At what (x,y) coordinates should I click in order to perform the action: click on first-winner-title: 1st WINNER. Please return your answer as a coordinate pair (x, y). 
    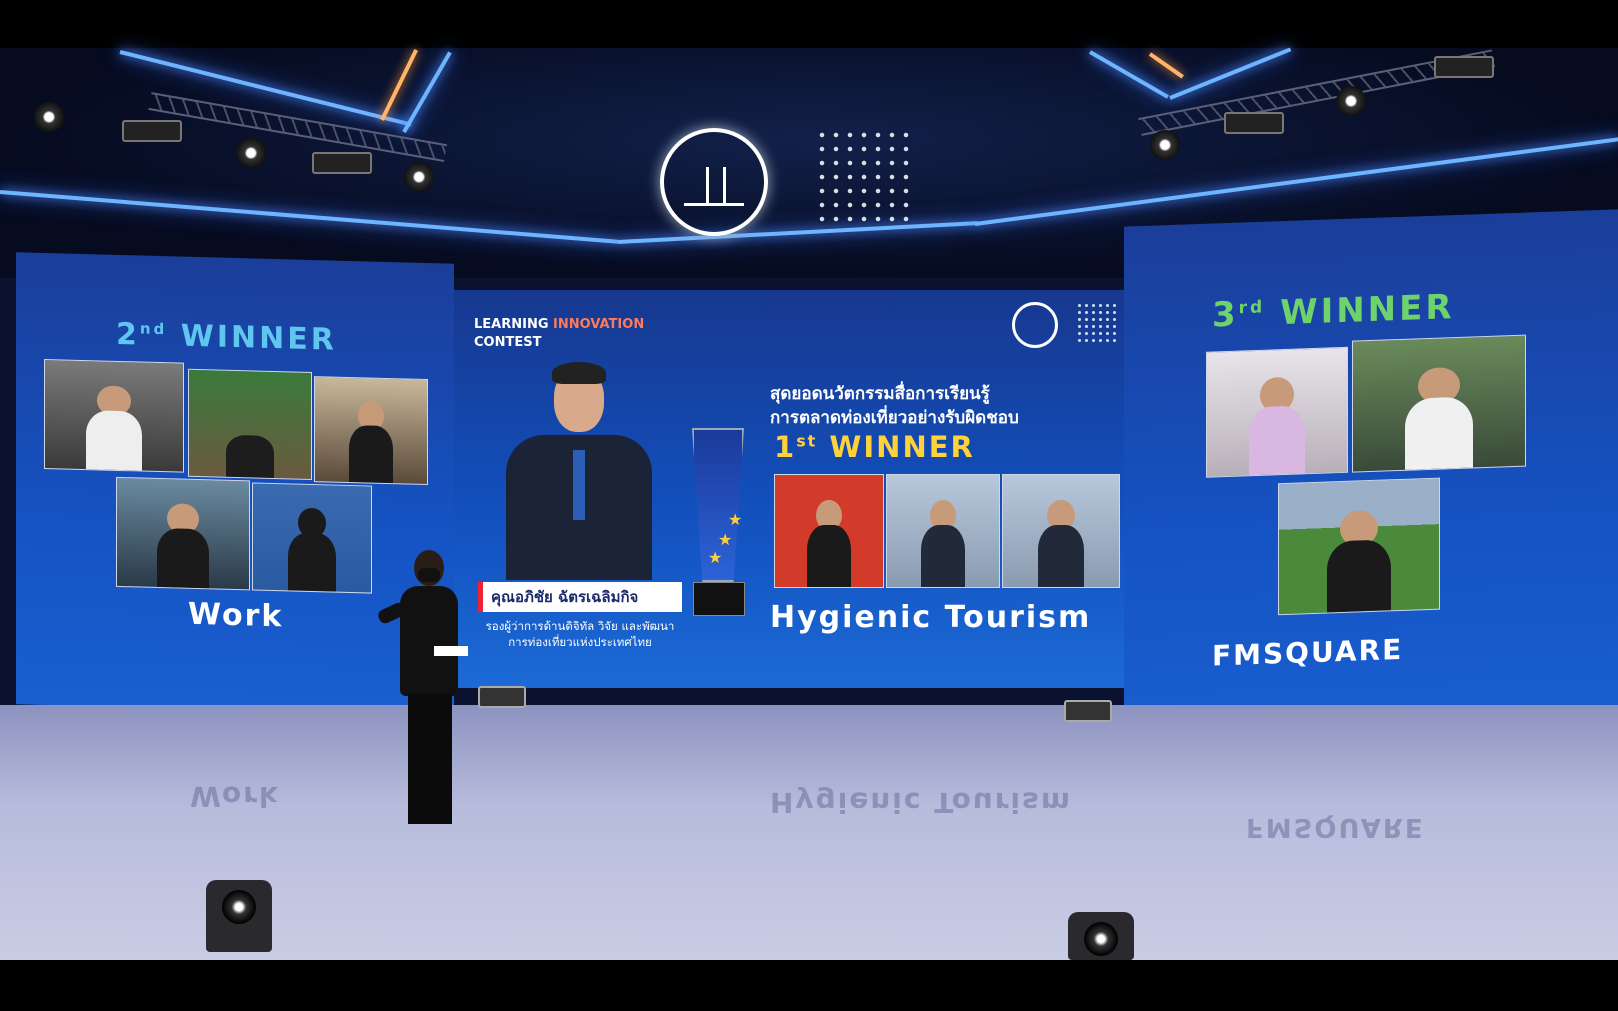
    Looking at the image, I should click on (874, 447).